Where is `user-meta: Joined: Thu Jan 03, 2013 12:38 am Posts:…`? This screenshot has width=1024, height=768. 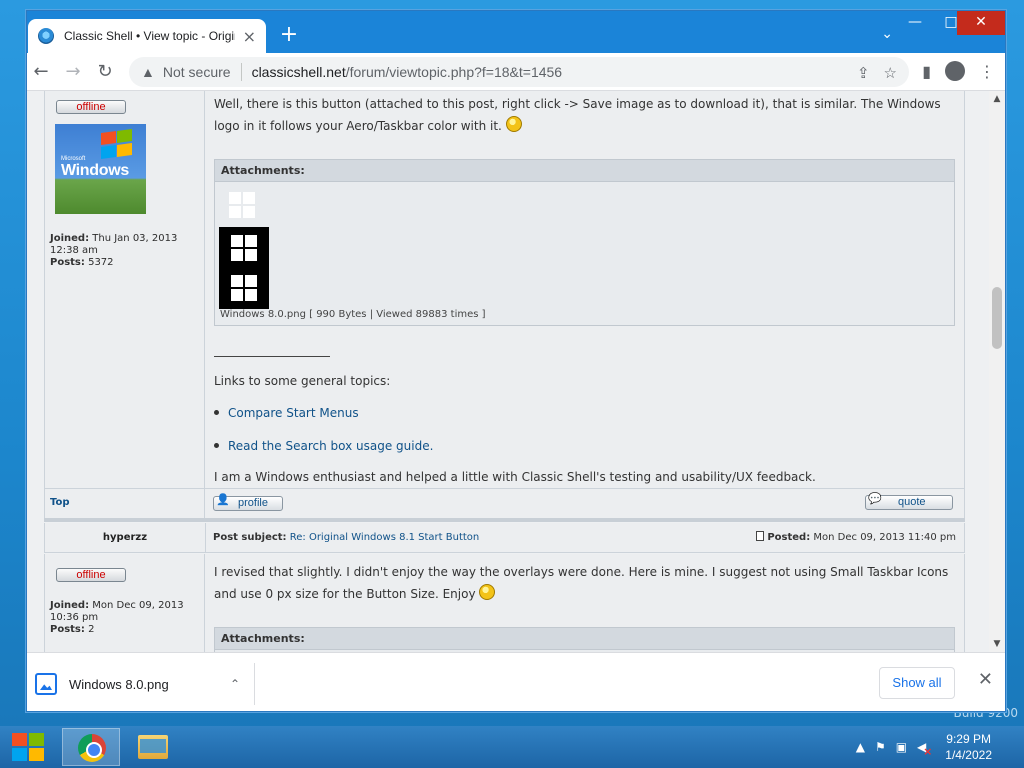 user-meta: Joined: Thu Jan 03, 2013 12:38 am Posts:… is located at coordinates (127, 251).